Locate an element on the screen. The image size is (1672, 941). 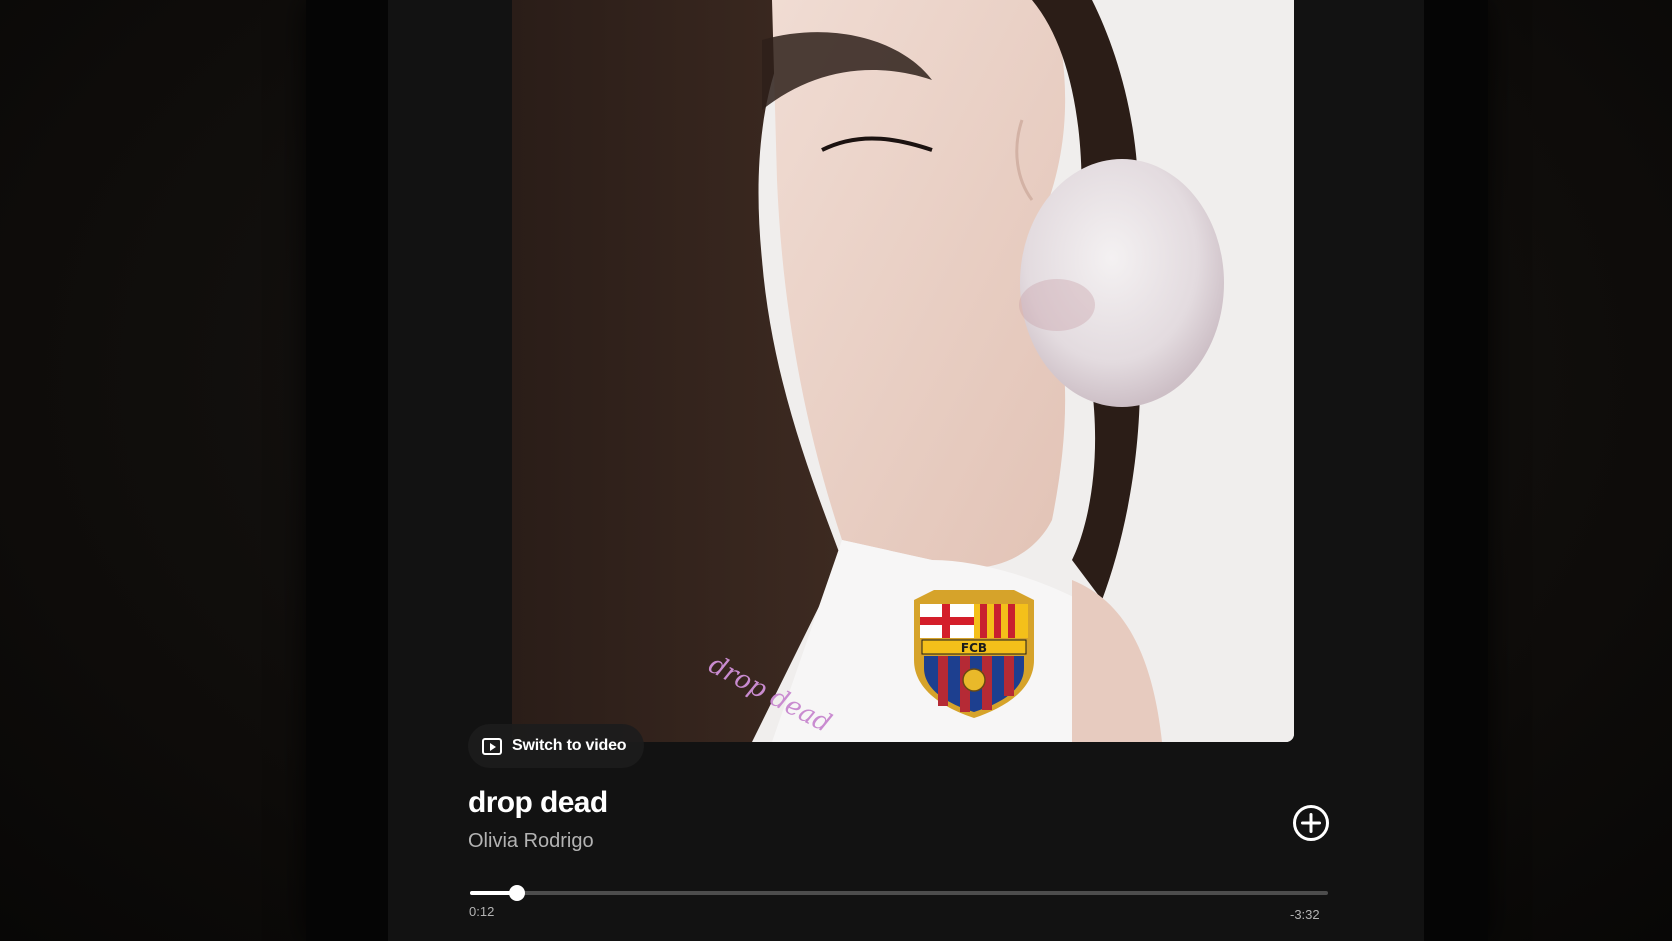
progress-bar is located at coordinates (899, 893).